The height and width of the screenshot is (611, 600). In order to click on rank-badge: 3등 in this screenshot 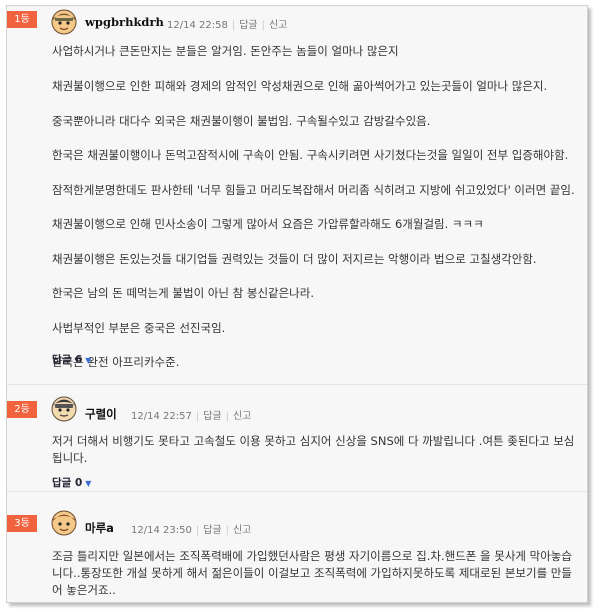, I will do `click(22, 523)`.